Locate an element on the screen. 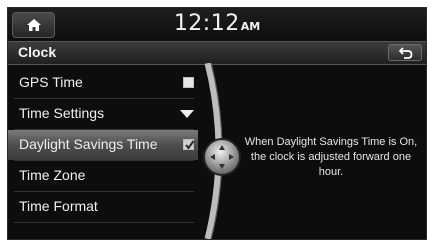 The height and width of the screenshot is (245, 432). back-arrow-icon is located at coordinates (406, 53).